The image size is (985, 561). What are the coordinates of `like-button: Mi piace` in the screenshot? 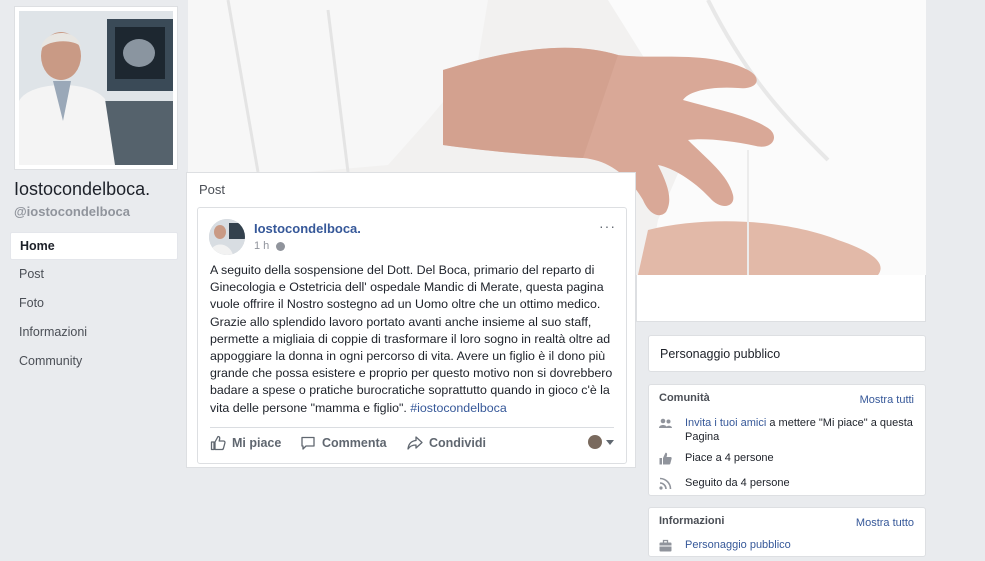 It's located at (245, 443).